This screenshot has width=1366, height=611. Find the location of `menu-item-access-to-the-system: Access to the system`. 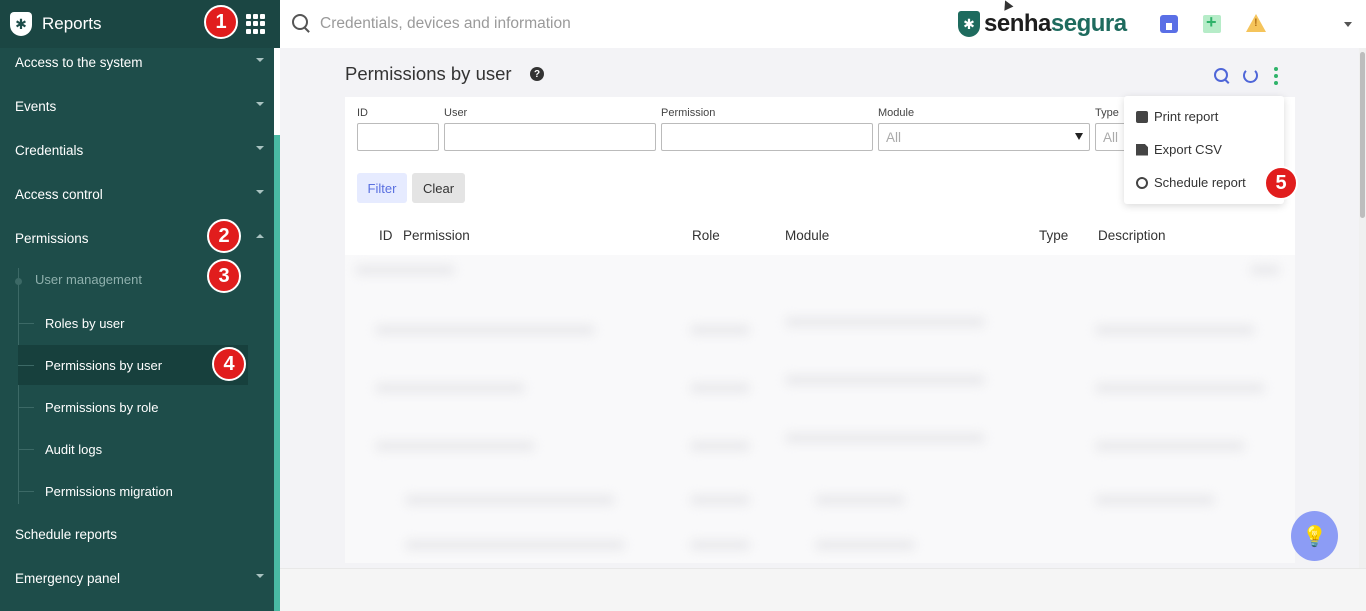

menu-item-access-to-the-system: Access to the system is located at coordinates (137, 62).